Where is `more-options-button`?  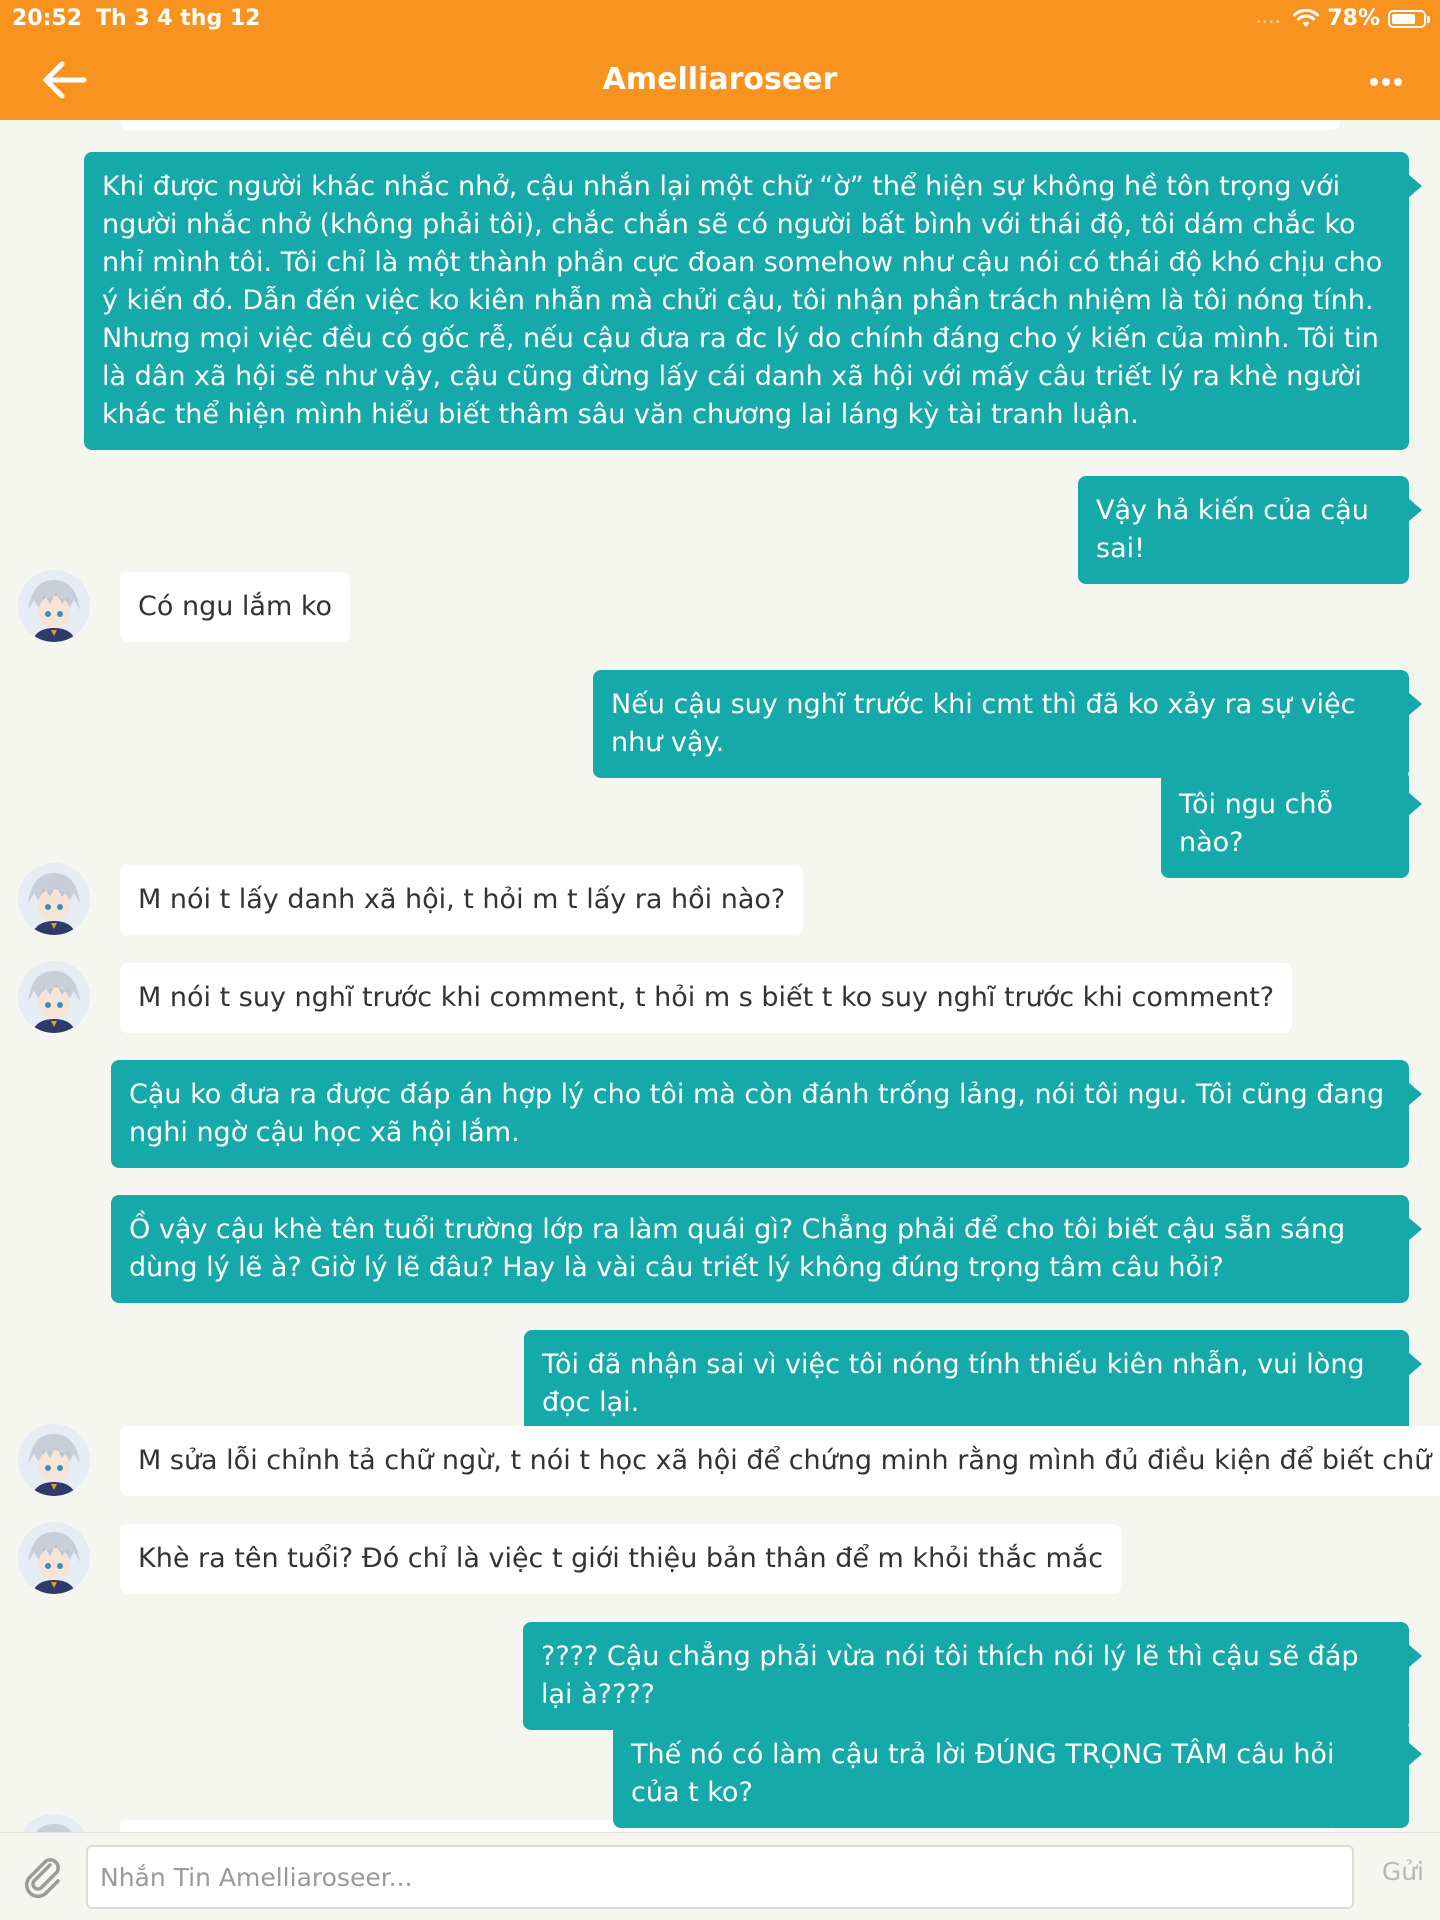 more-options-button is located at coordinates (1386, 80).